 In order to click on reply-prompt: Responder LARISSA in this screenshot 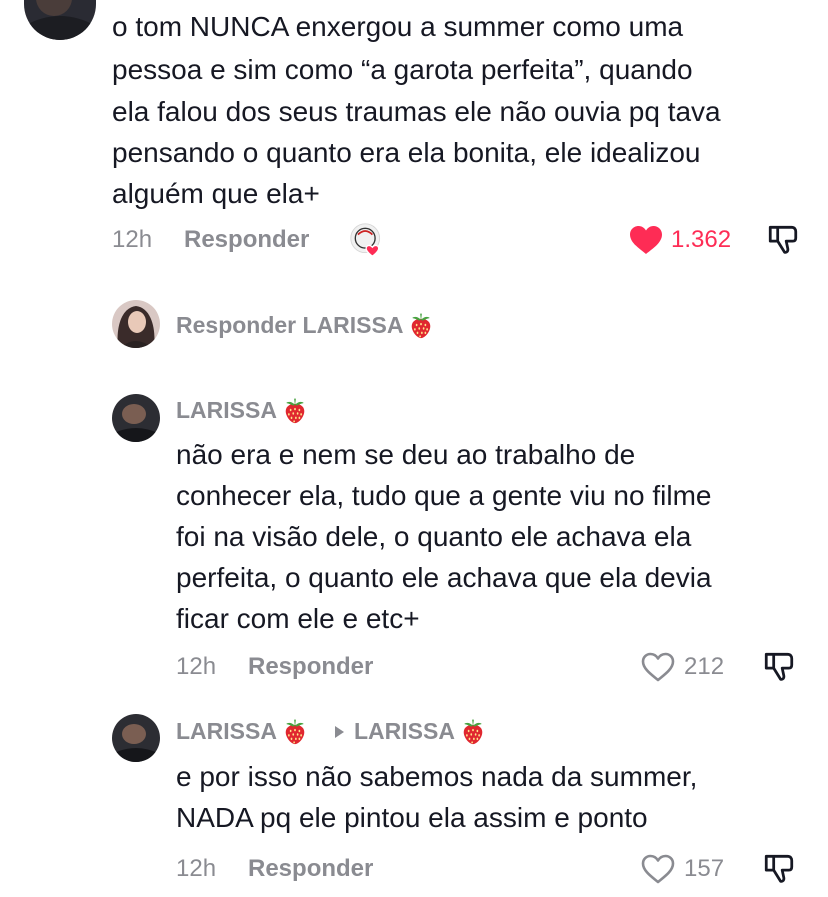, I will do `click(305, 325)`.